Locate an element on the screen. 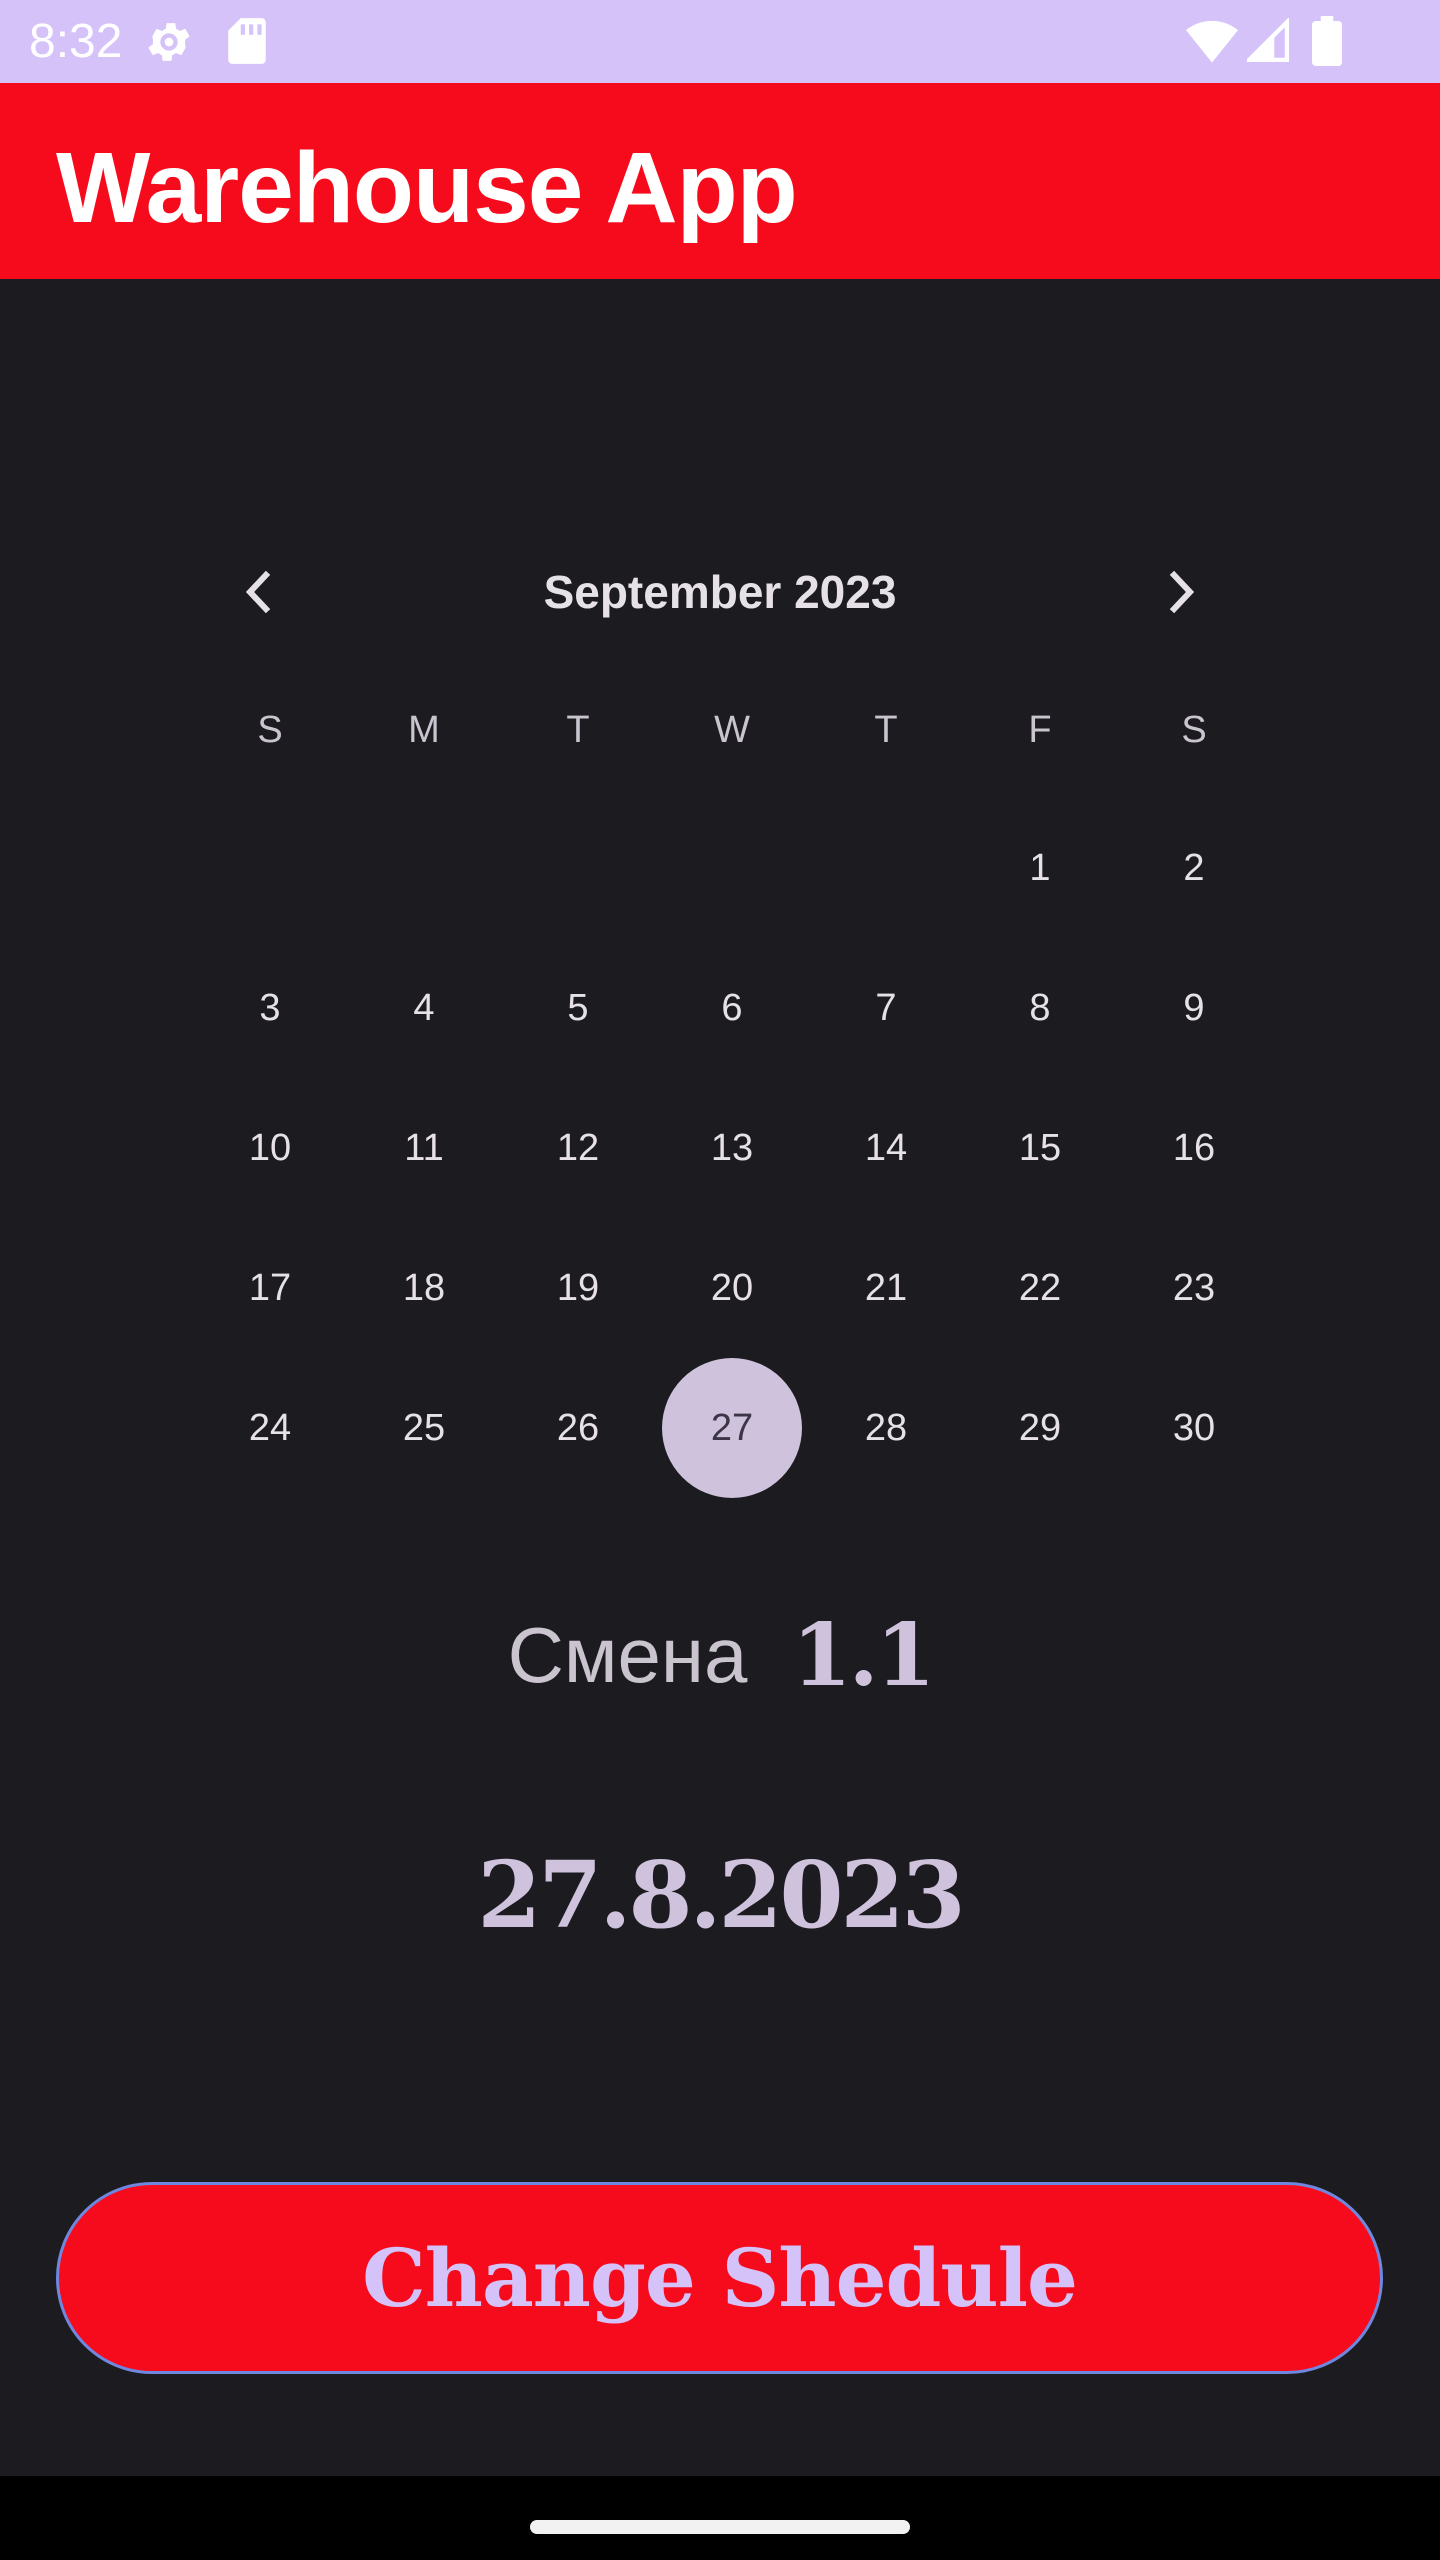 This screenshot has height=2560, width=1440. system-navigation-bar is located at coordinates (720, 2518).